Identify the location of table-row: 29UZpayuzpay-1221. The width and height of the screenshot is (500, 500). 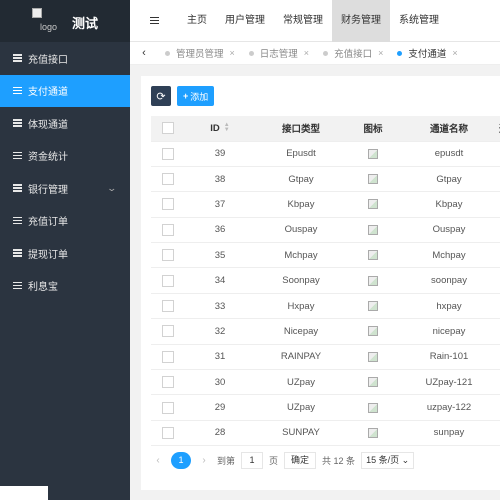
(325, 407).